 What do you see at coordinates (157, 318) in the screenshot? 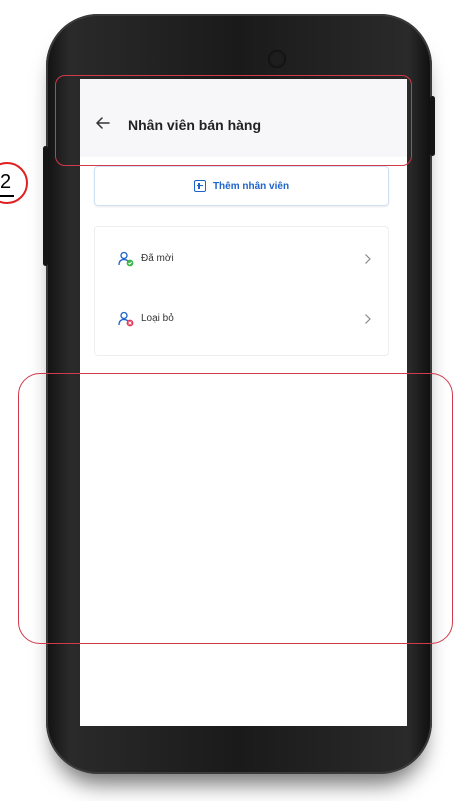
I see `list-item-label: Loại bỏ` at bounding box center [157, 318].